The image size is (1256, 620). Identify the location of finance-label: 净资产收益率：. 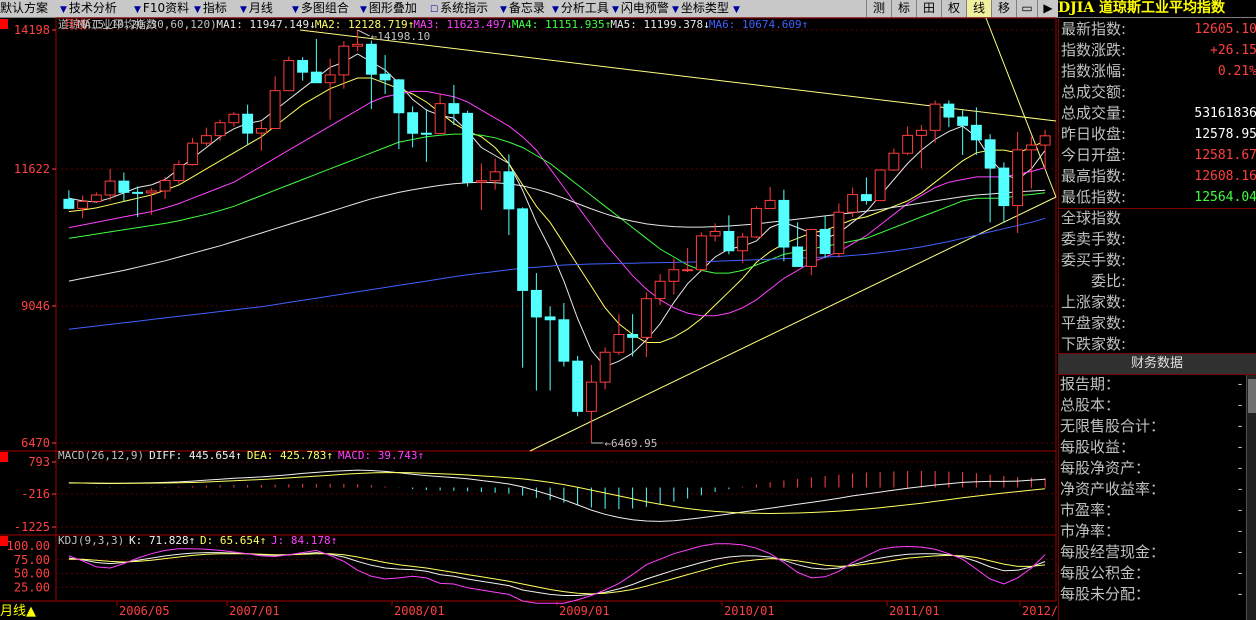
(1113, 489).